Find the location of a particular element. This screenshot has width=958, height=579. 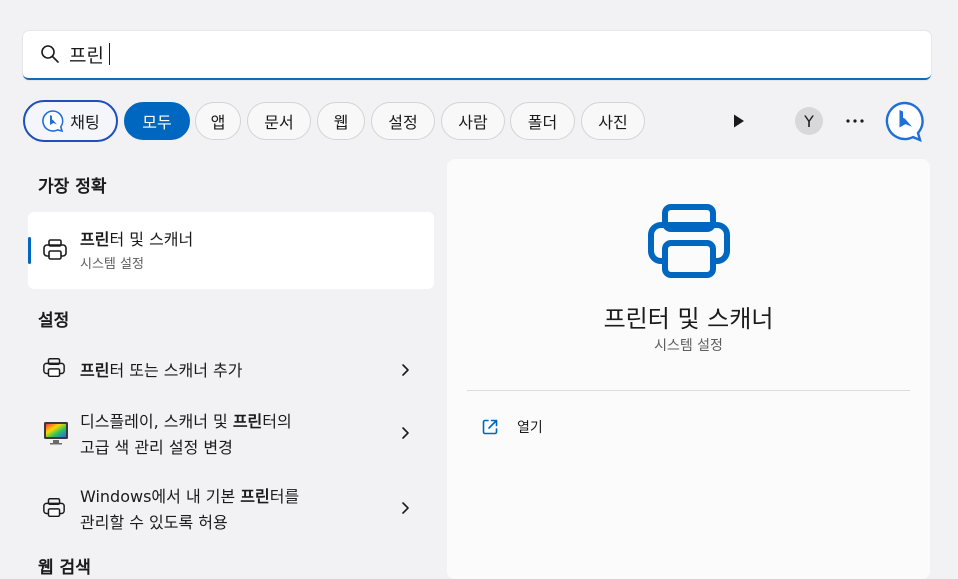

folders-filter-button: 폴더 is located at coordinates (542, 121).